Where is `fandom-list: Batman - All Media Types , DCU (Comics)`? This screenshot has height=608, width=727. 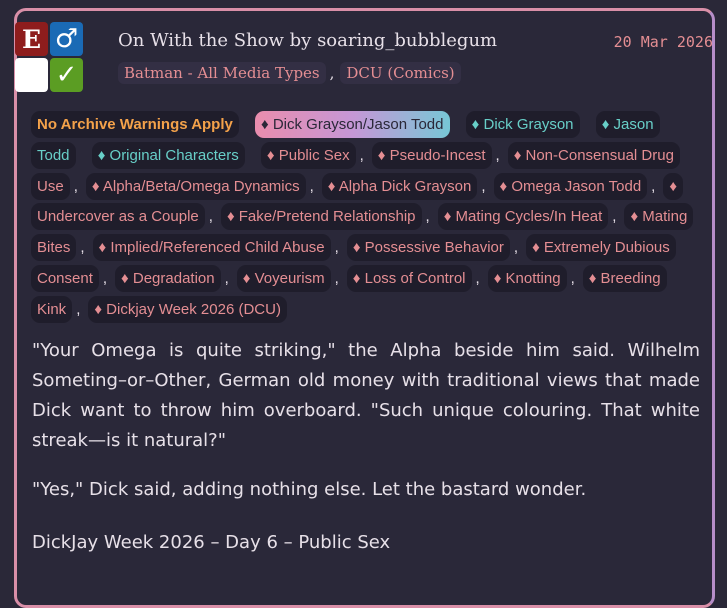 fandom-list: Batman - All Media Types , DCU (Comics) is located at coordinates (289, 73).